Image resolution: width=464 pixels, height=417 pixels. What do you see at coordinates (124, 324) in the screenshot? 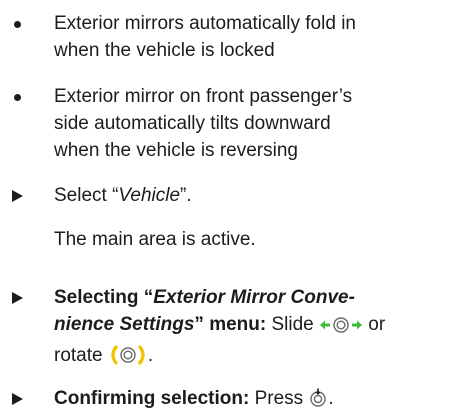
I see `menu-name-line2: nience Settings` at bounding box center [124, 324].